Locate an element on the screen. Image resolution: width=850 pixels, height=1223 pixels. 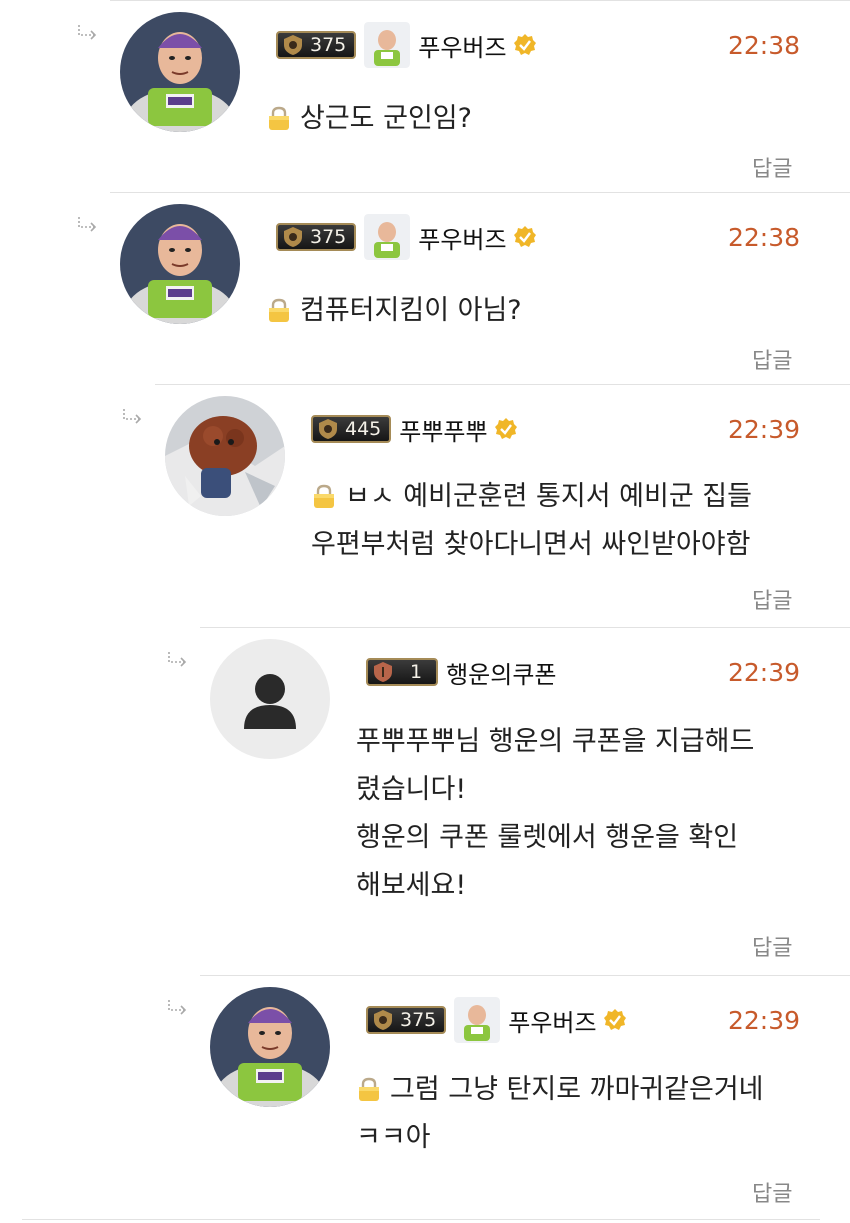
level-badge: 445 is located at coordinates (351, 429).